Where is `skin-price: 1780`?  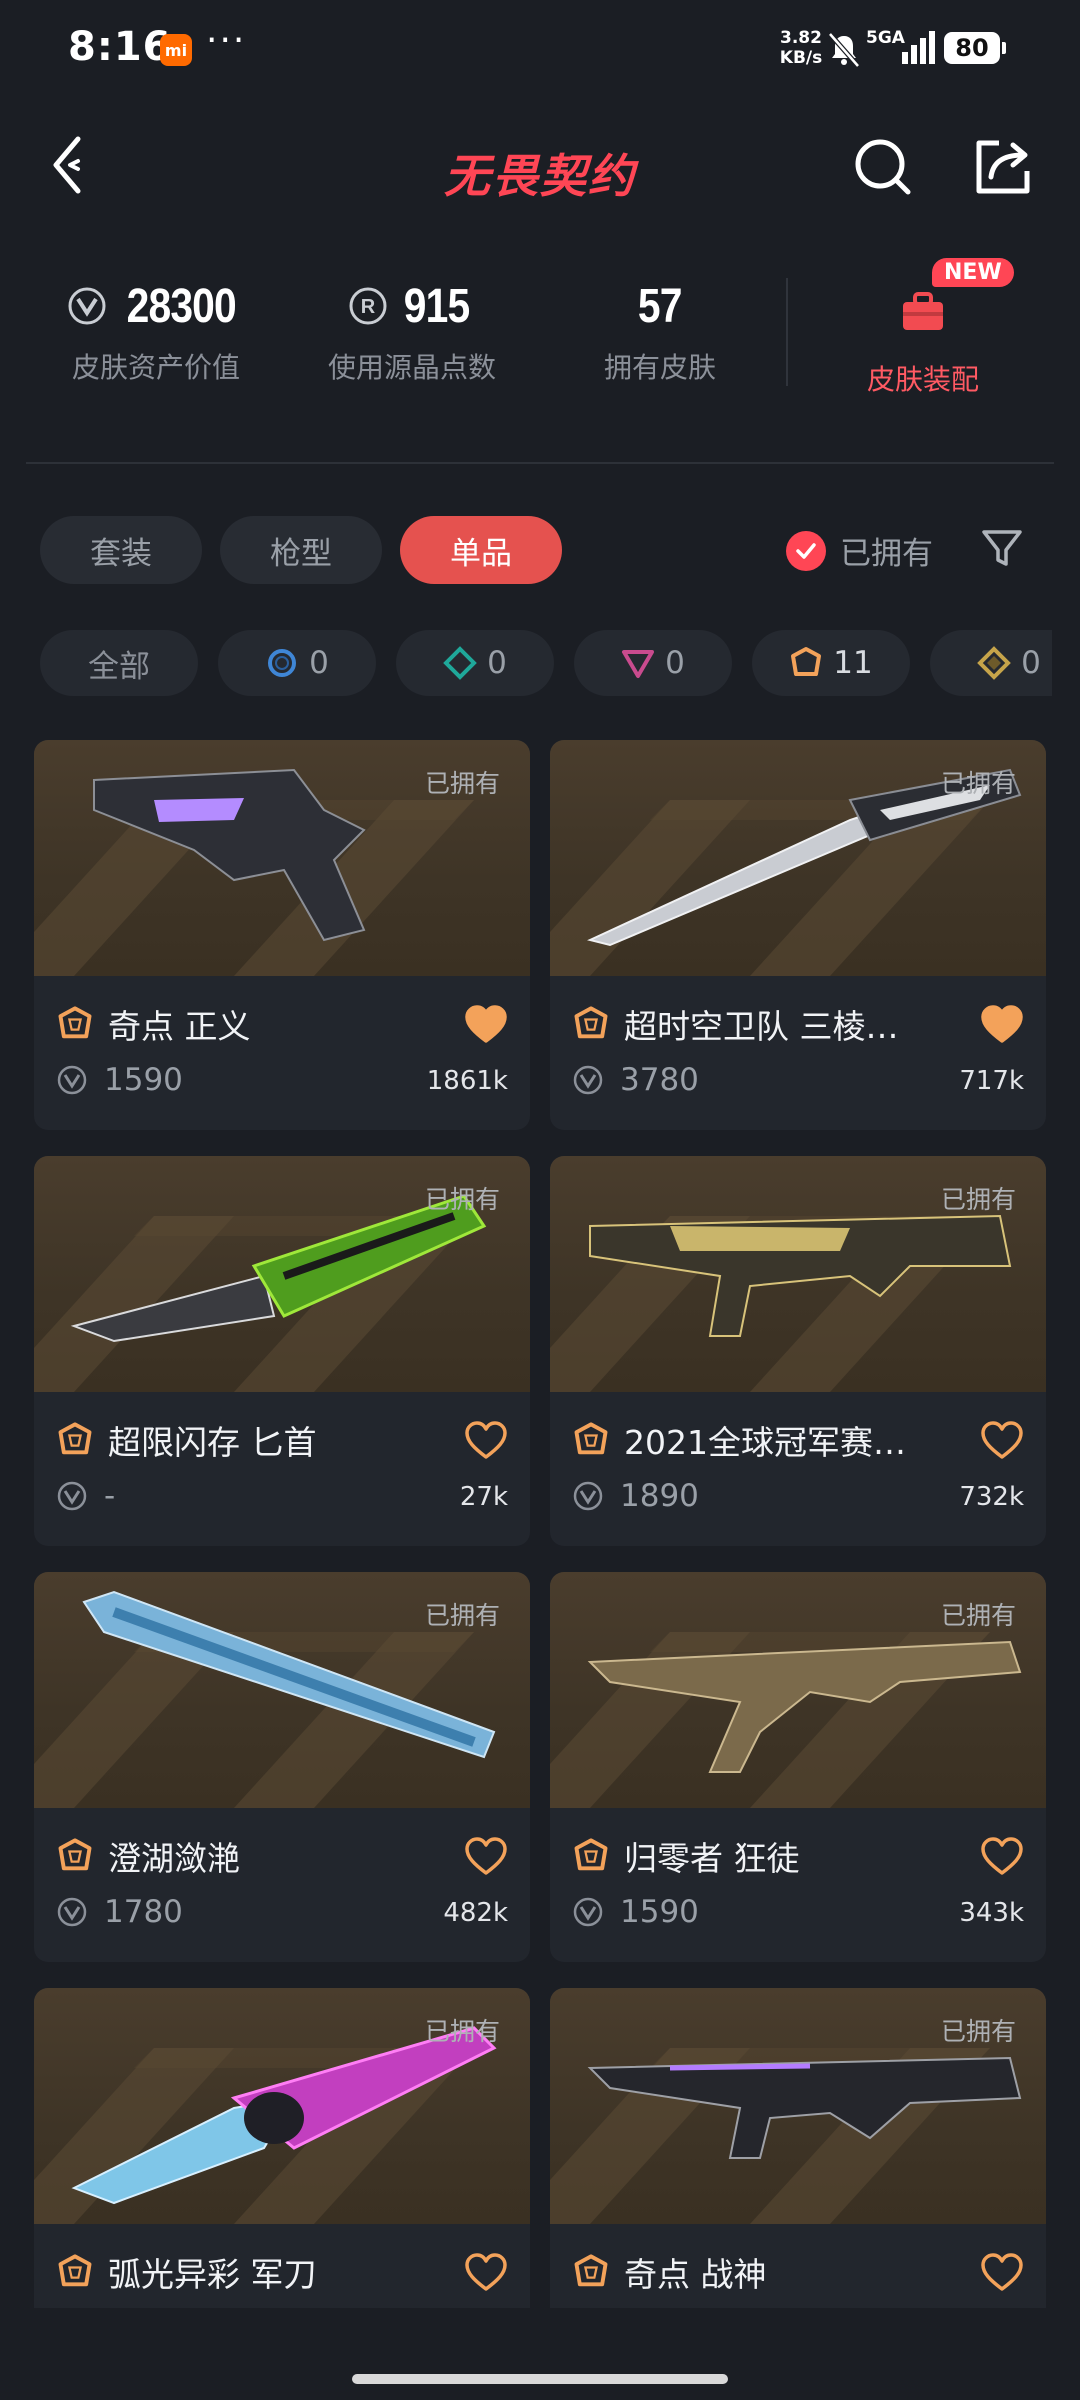 skin-price: 1780 is located at coordinates (143, 1912).